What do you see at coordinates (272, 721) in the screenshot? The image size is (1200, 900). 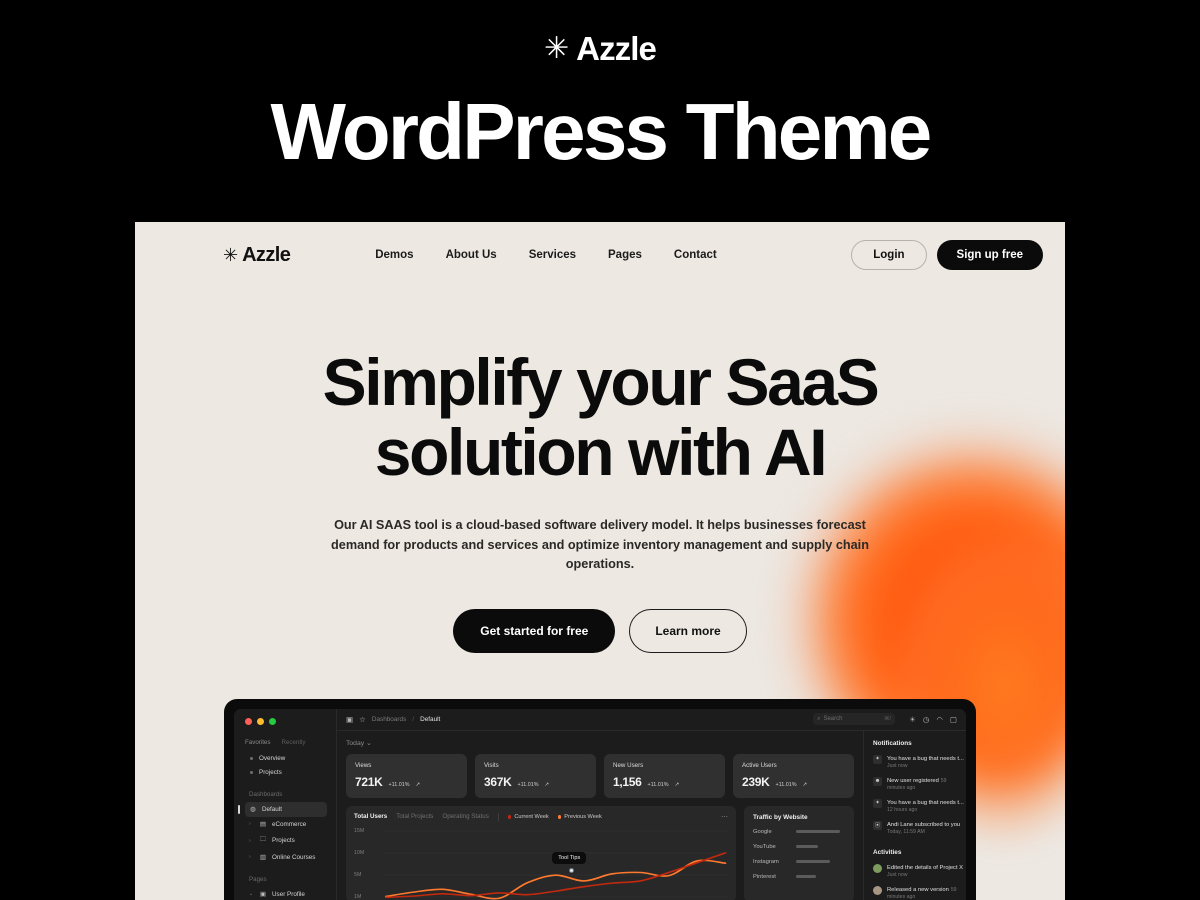 I see `maximize-window-icon` at bounding box center [272, 721].